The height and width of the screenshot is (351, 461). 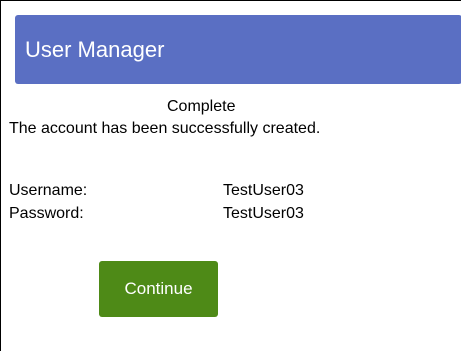 I want to click on password-value: TestUser03, so click(x=263, y=213).